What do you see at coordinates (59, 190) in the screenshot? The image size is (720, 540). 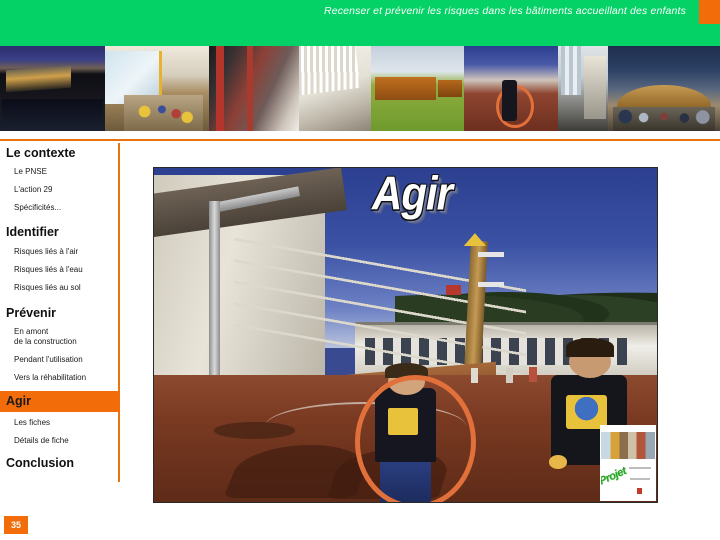 I see `sidebar-item-l-action-29: L'action 29` at bounding box center [59, 190].